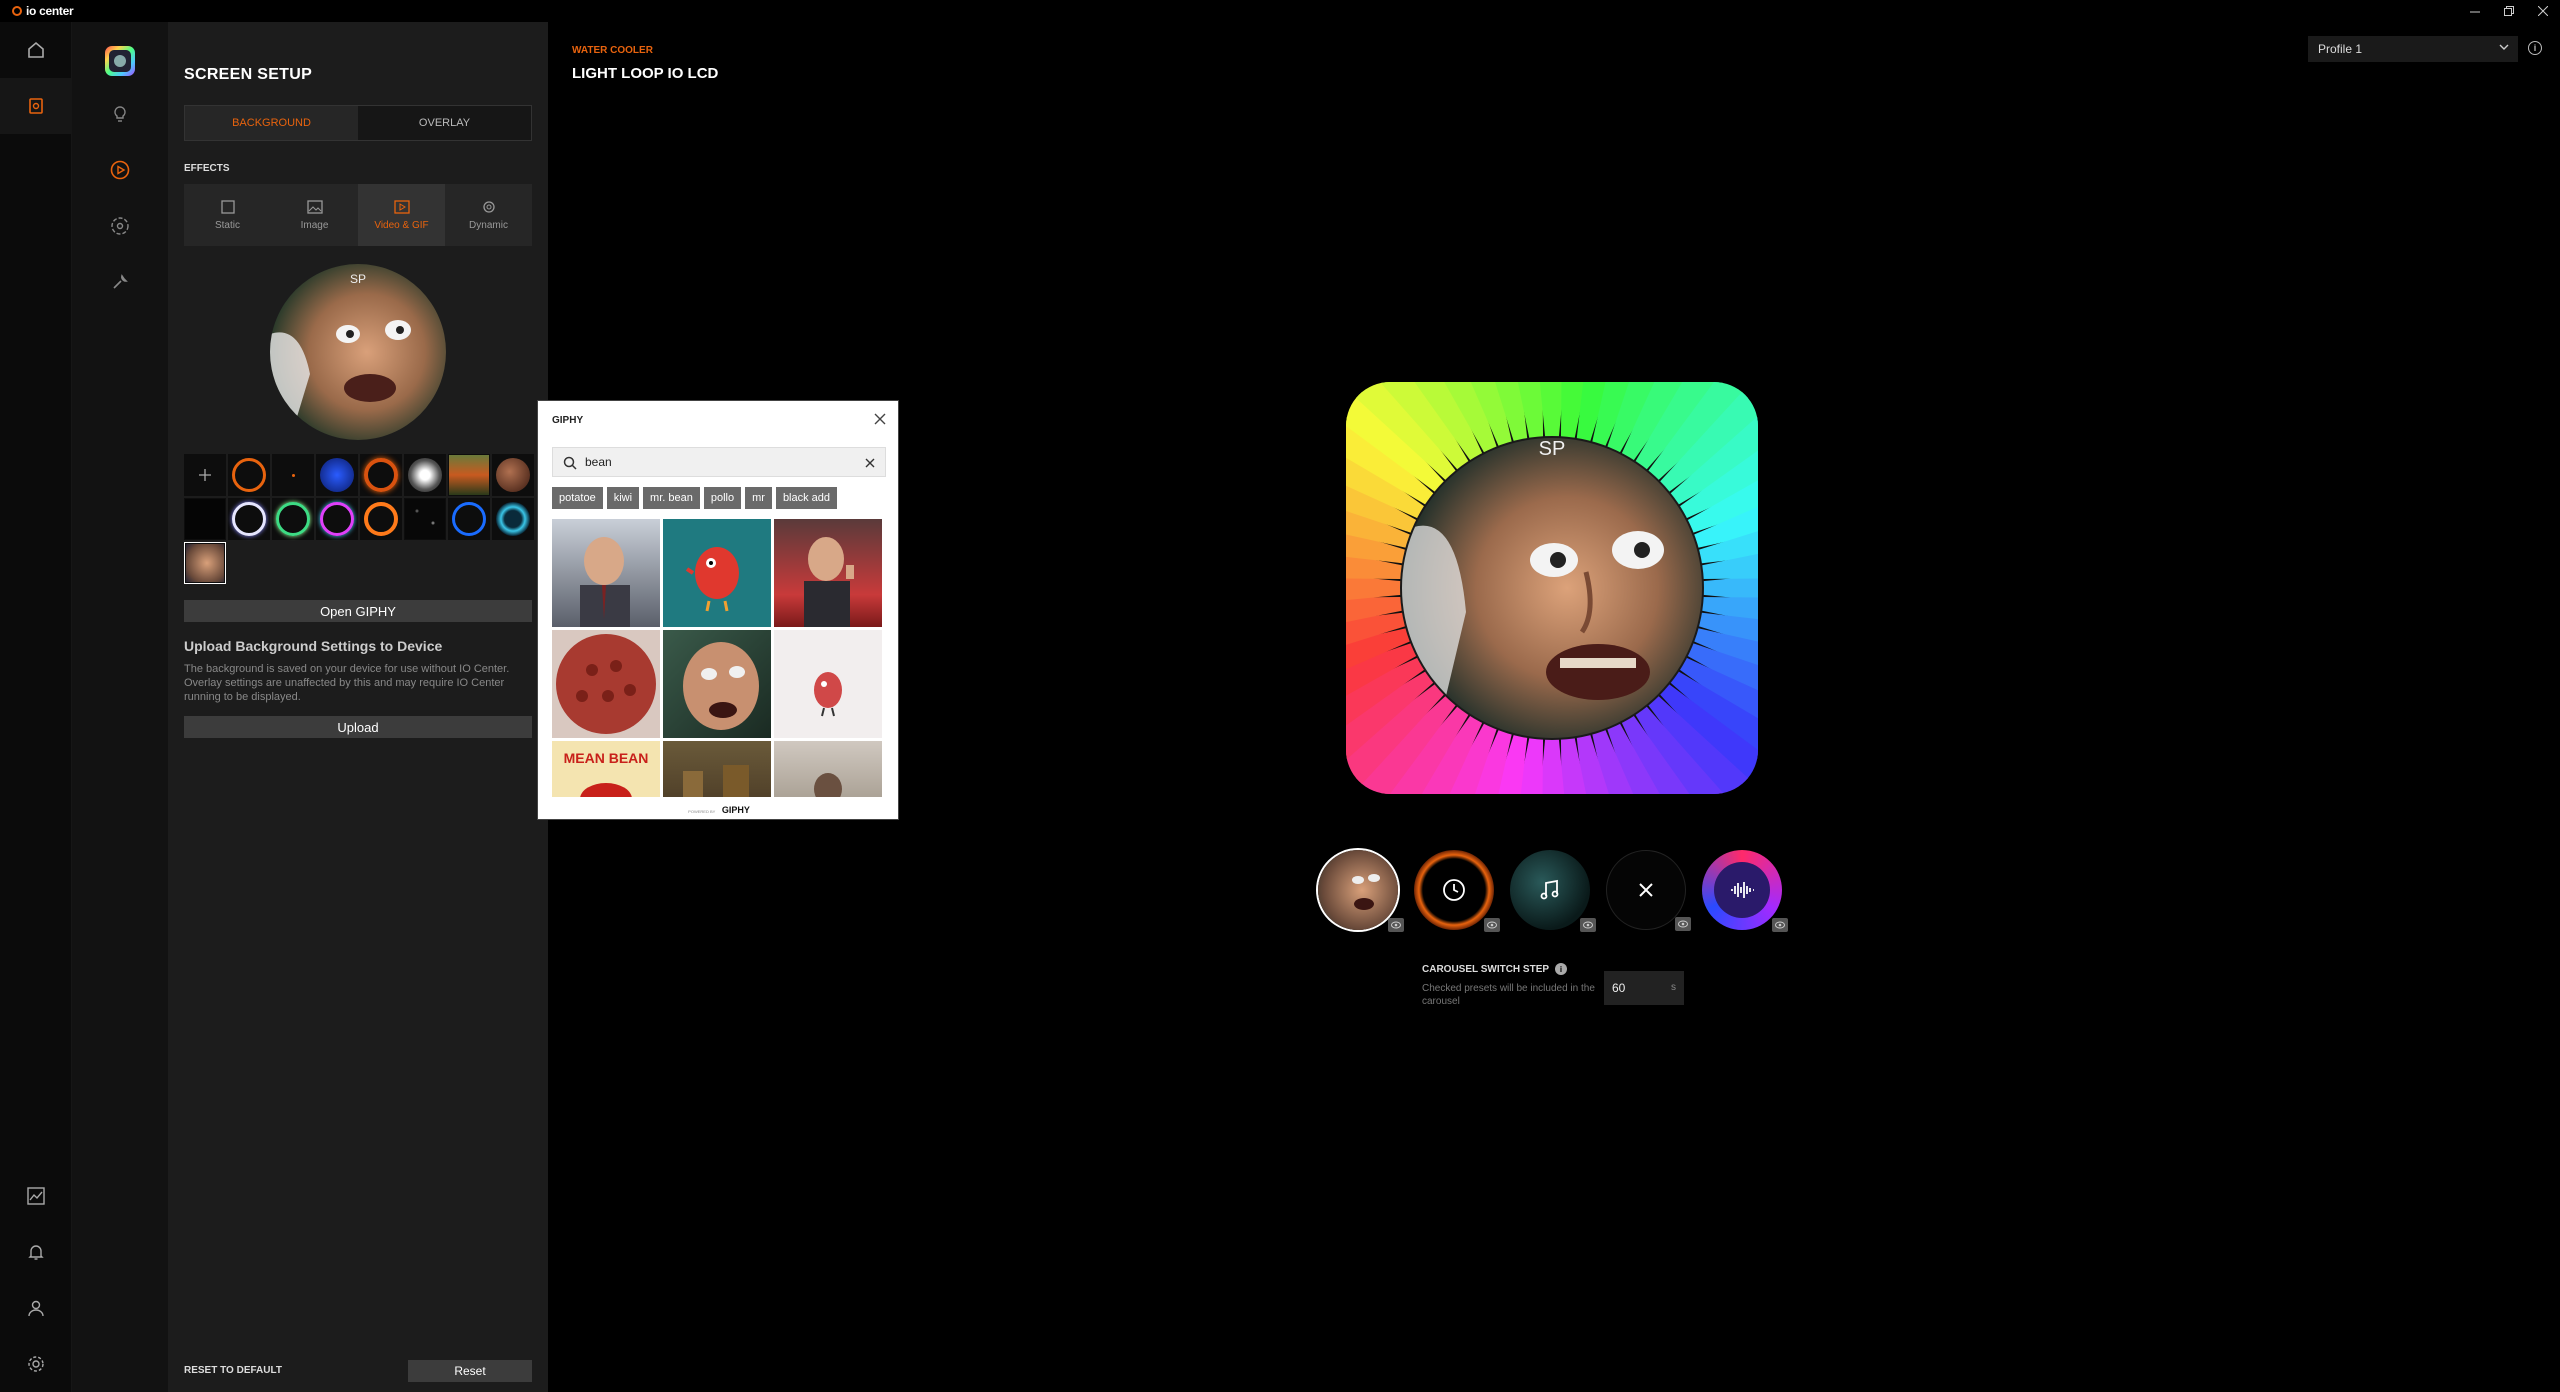  I want to click on carousel-item-clock, so click(1457, 891).